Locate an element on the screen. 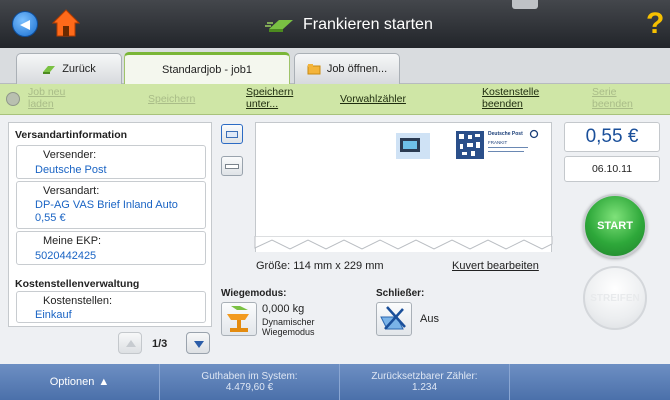 The image size is (670, 400). home-icon is located at coordinates (66, 23).